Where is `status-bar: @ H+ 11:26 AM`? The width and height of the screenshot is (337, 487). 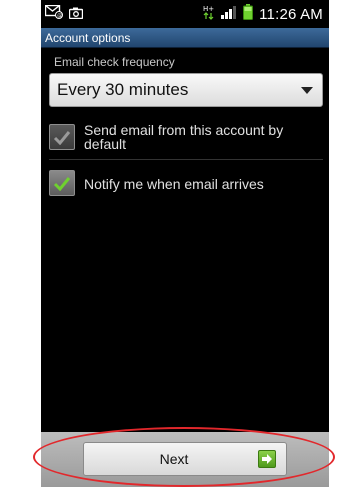 status-bar: @ H+ 11:26 AM is located at coordinates (185, 14).